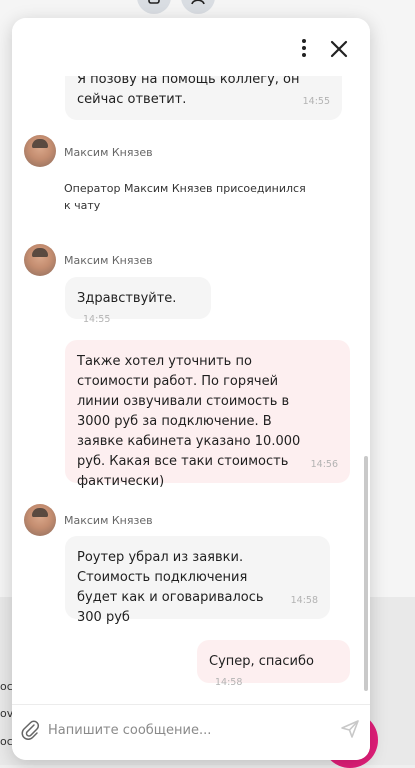 The height and width of the screenshot is (768, 415). Describe the element at coordinates (366, 573) in the screenshot. I see `scrollbar` at that location.